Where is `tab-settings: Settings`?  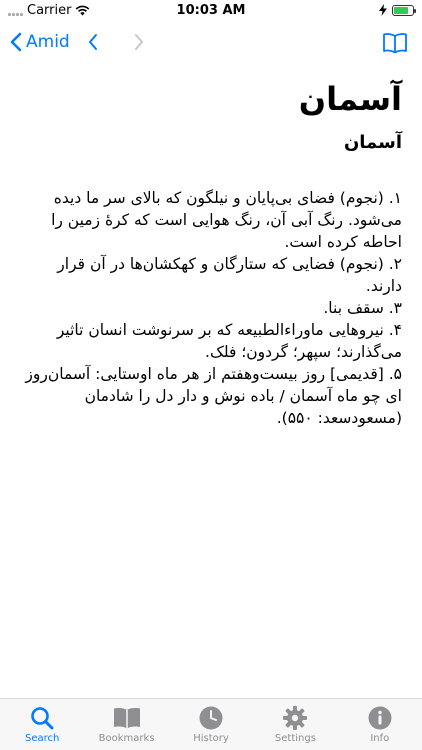 tab-settings: Settings is located at coordinates (295, 724).